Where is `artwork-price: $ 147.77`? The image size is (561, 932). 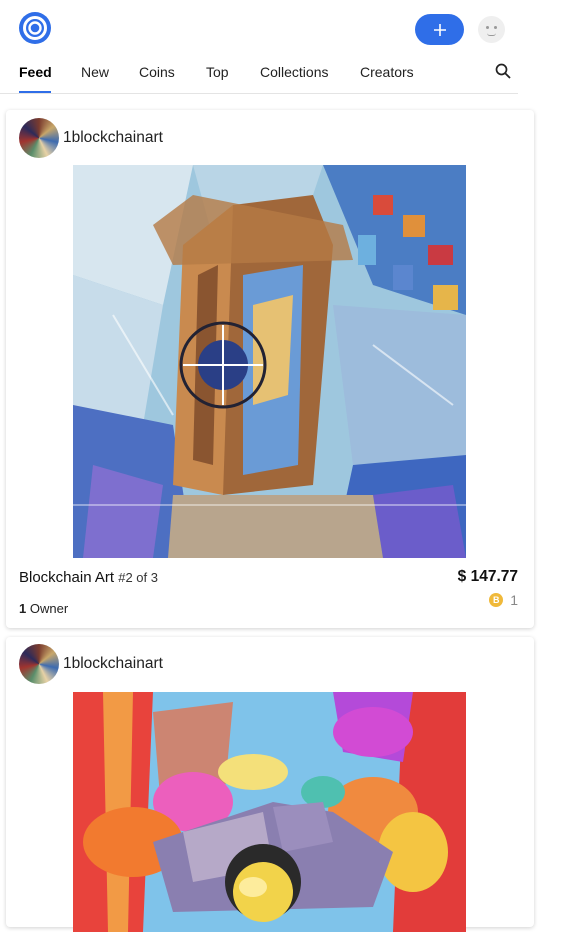 artwork-price: $ 147.77 is located at coordinates (487, 576).